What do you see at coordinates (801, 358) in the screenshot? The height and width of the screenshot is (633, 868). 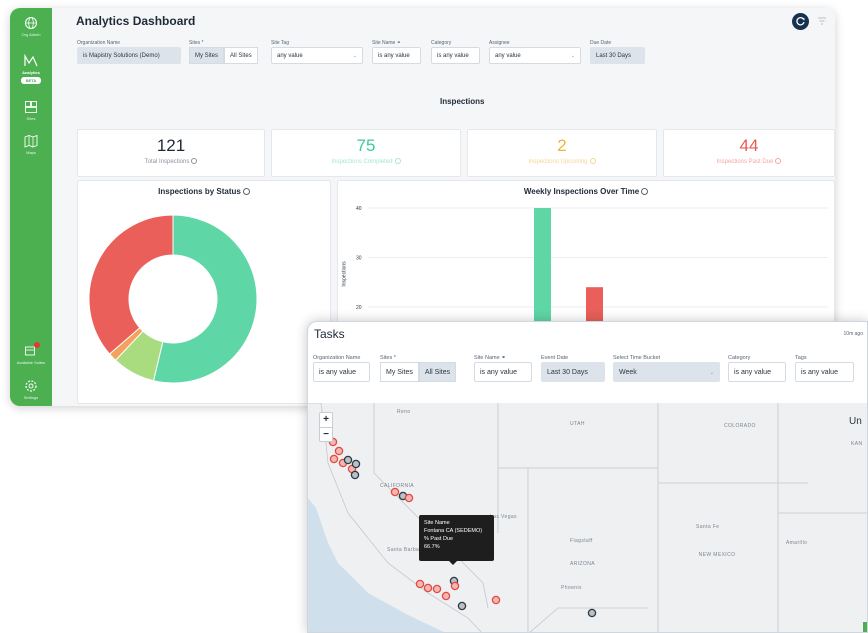 I see `filter-label: Tags` at bounding box center [801, 358].